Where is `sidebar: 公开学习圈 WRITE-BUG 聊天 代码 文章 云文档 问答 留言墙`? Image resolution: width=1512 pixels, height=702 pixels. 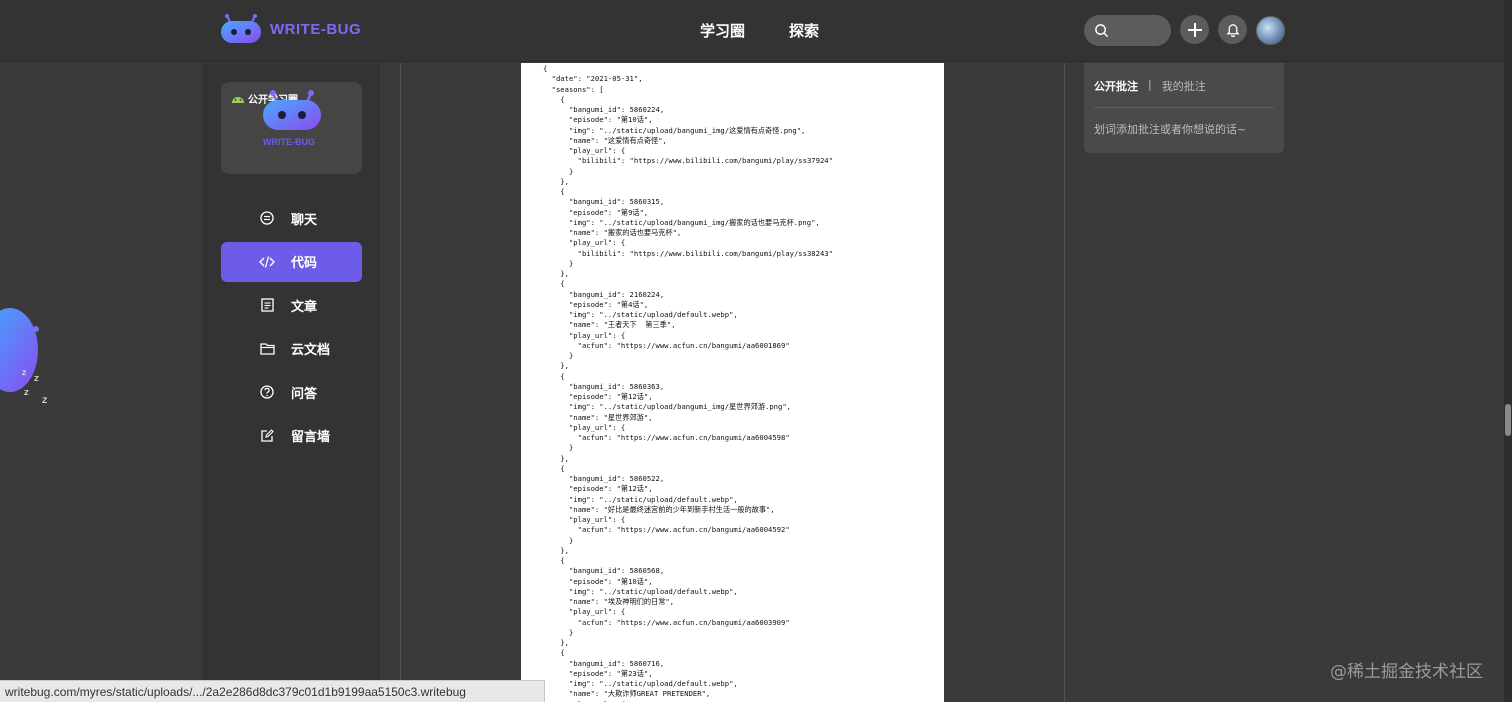
sidebar: 公开学习圈 WRITE-BUG 聊天 代码 文章 云文档 问答 留言墙 is located at coordinates (291, 382).